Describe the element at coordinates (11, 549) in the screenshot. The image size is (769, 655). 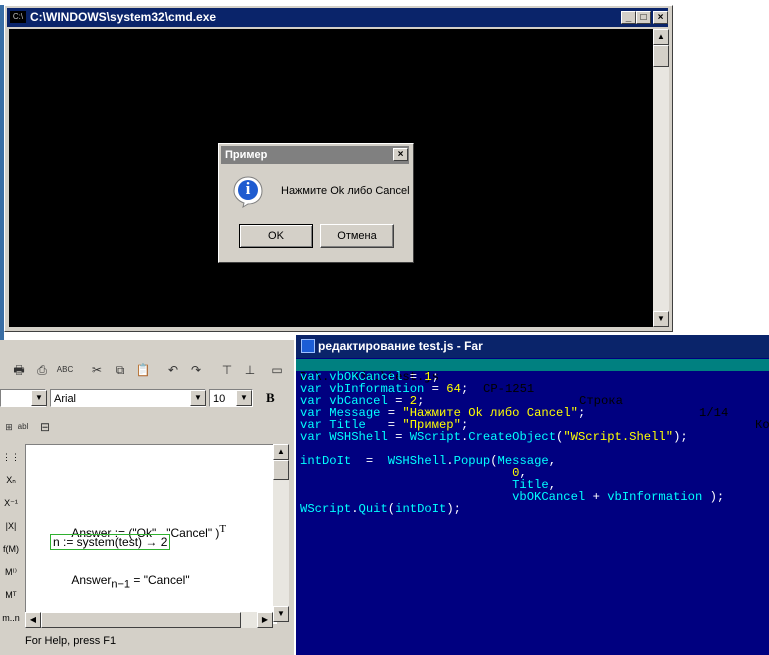
I see `palette-button: f(M)` at that location.